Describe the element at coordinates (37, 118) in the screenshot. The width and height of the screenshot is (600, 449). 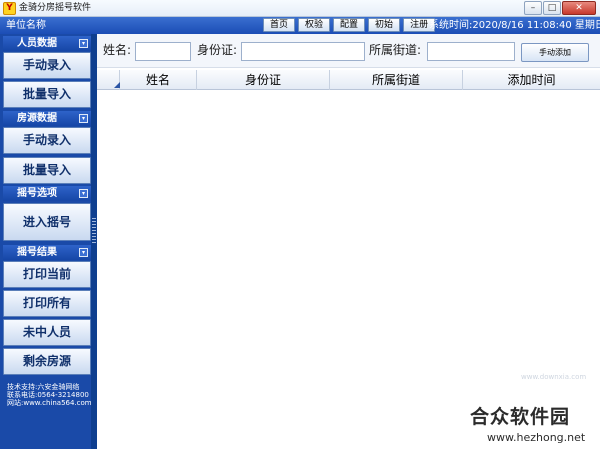
I see `section-title: 房源数据` at that location.